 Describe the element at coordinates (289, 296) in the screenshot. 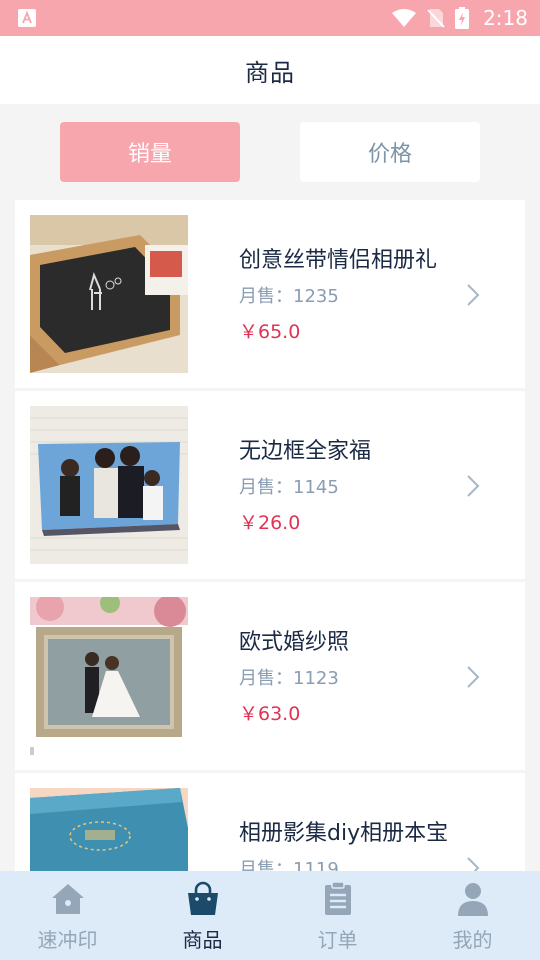

I see `product-monthly-sales: 月售：1235` at that location.